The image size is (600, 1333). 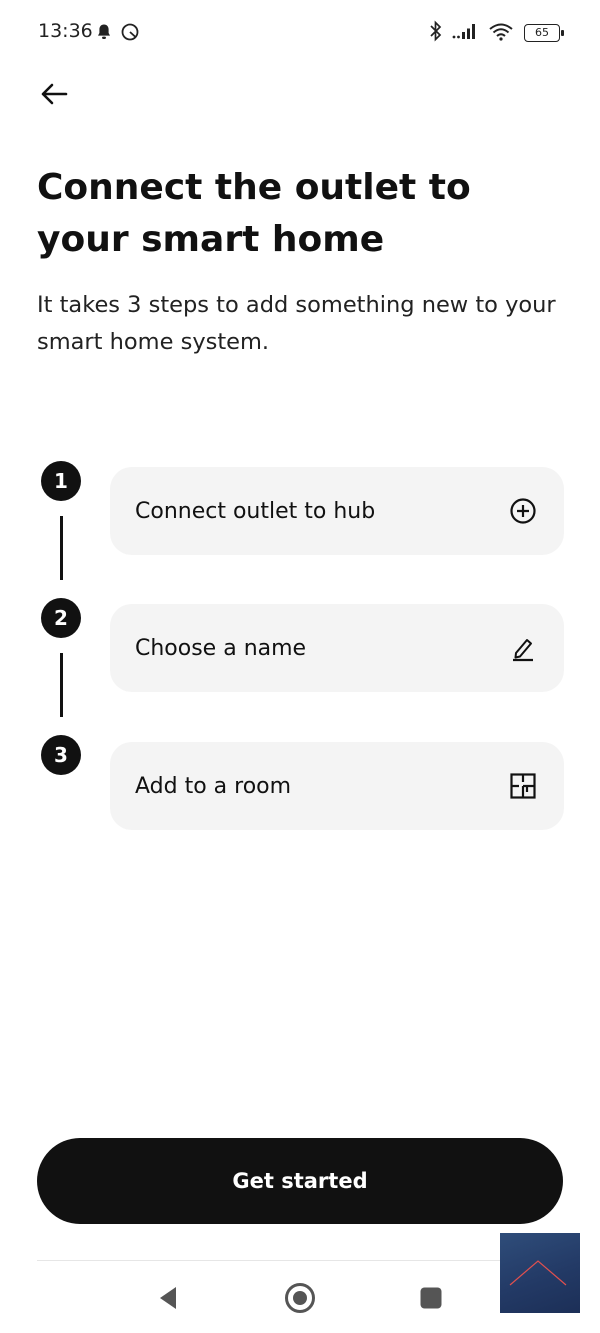 I want to click on signal-icon, so click(x=465, y=33).